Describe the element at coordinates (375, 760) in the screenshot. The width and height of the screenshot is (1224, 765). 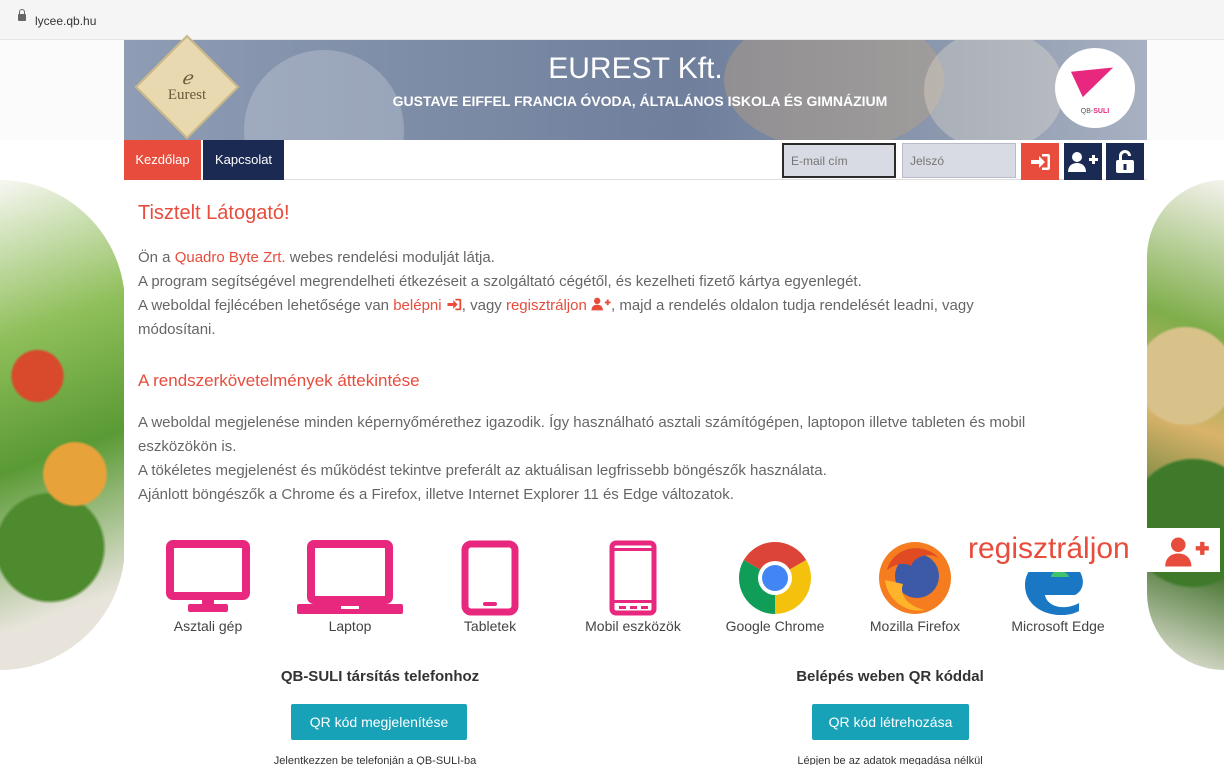
I see `qb-pairing-note: Jelentkezzen be telefonján a QB-SULI-ba` at that location.